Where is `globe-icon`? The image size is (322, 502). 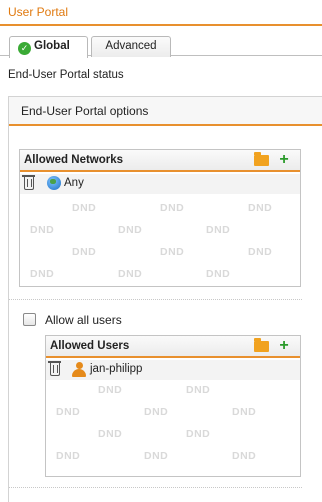
globe-icon is located at coordinates (54, 183).